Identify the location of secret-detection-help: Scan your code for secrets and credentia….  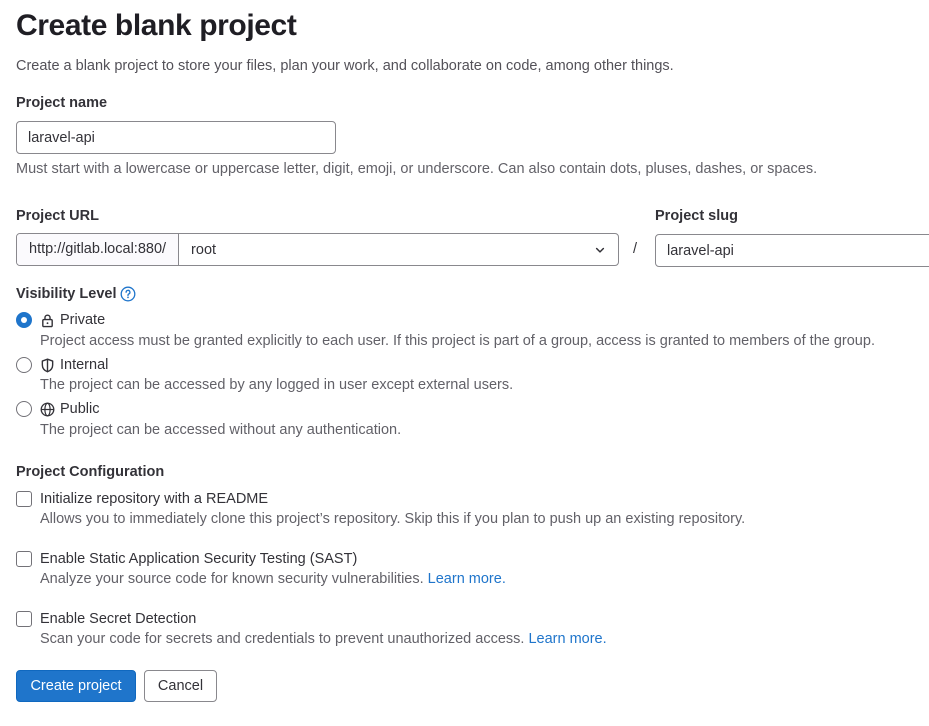
(282, 639).